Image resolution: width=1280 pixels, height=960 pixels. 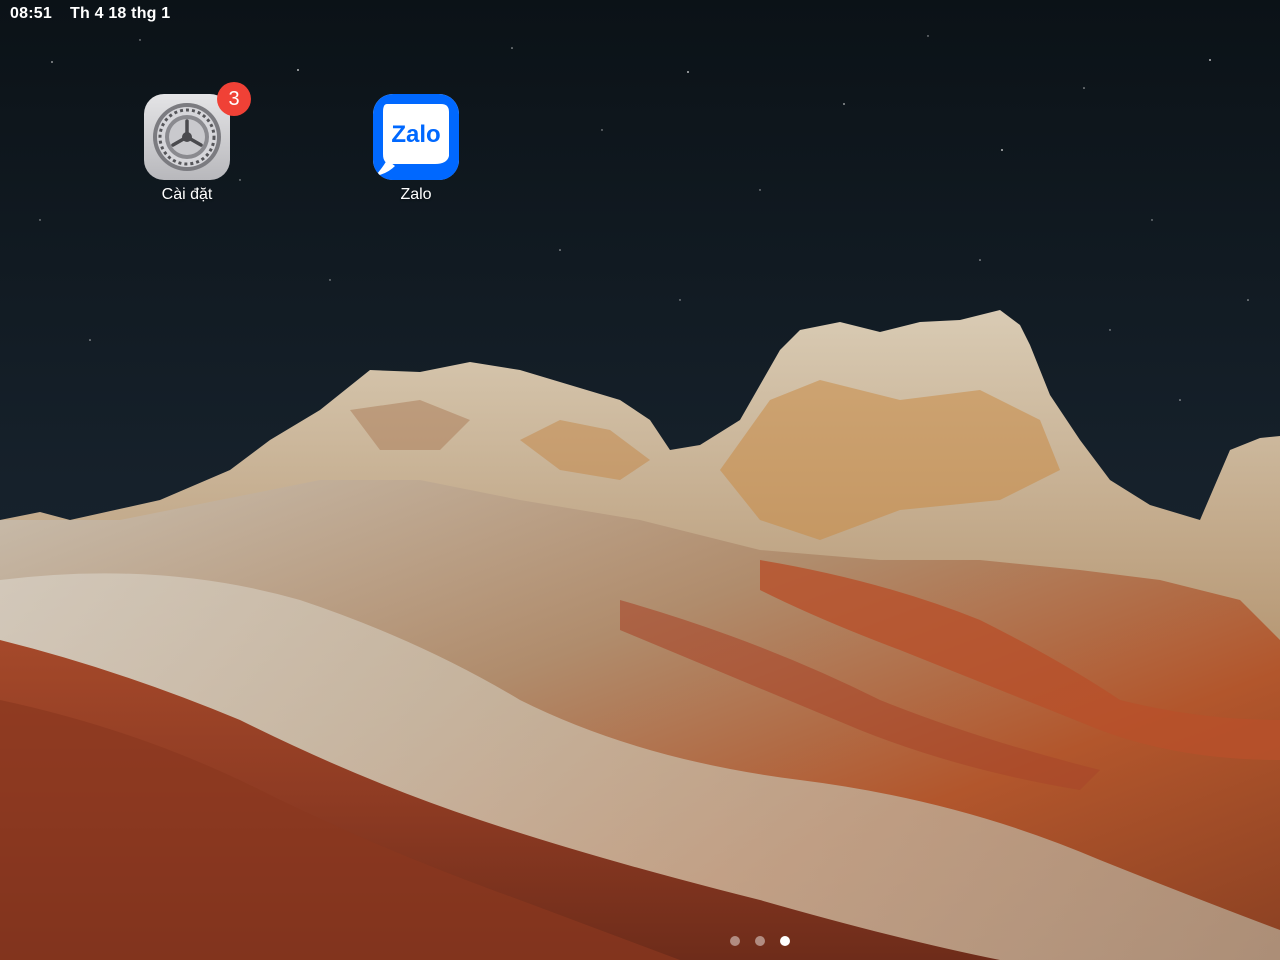 I want to click on app-label-settings: Cài đặt, so click(x=187, y=194).